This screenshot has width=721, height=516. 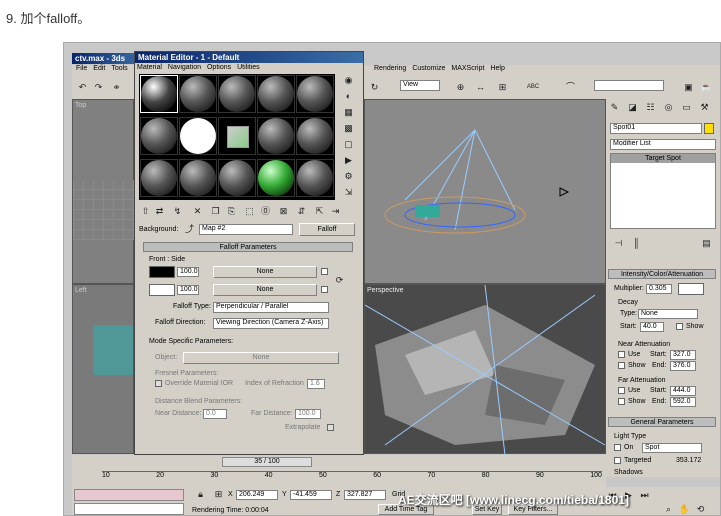 I want to click on menu-tools: Tools, so click(x=119, y=68).